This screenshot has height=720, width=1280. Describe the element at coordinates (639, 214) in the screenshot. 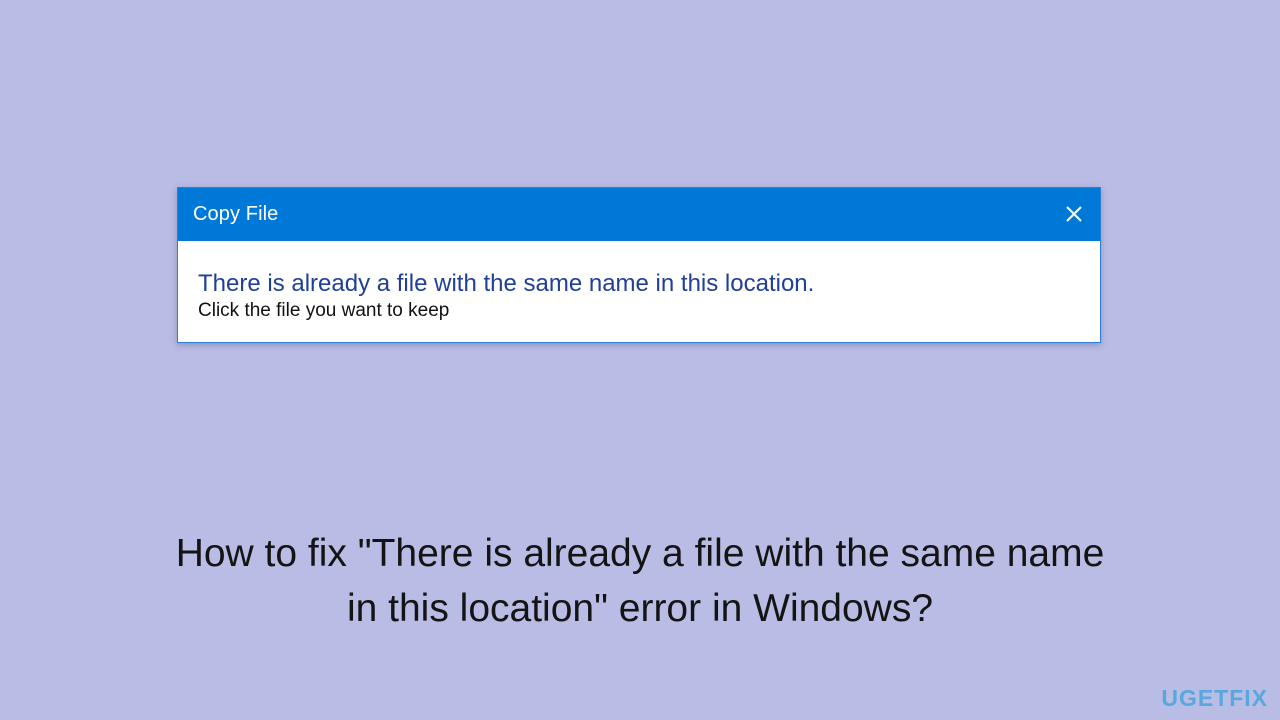

I see `dialog-titlebar: Copy File` at that location.